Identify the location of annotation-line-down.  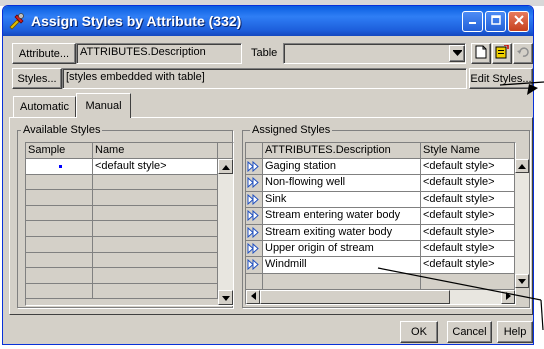
(542, 315).